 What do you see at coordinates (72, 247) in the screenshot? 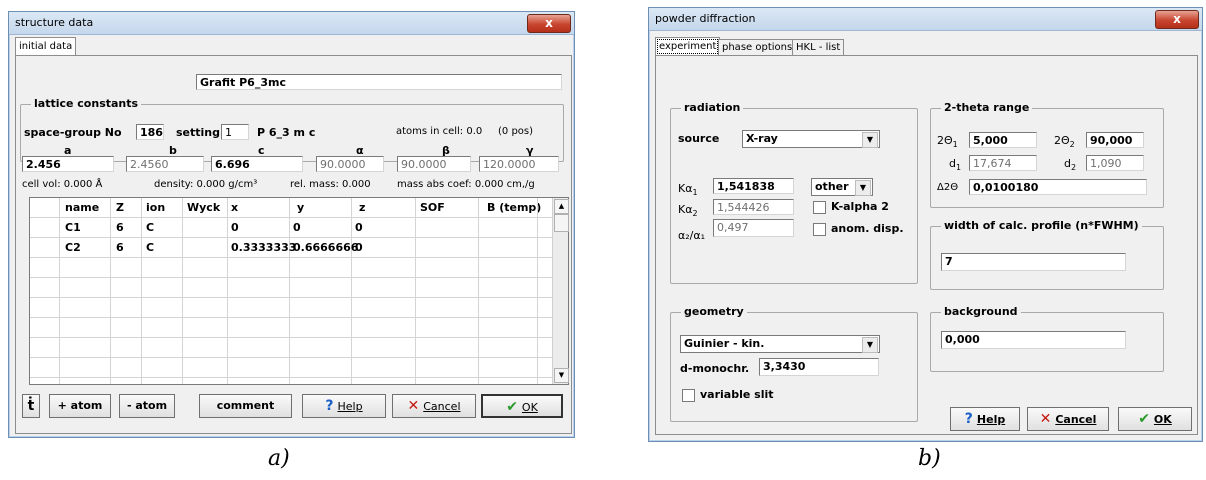
I see `table-cell: C2` at bounding box center [72, 247].